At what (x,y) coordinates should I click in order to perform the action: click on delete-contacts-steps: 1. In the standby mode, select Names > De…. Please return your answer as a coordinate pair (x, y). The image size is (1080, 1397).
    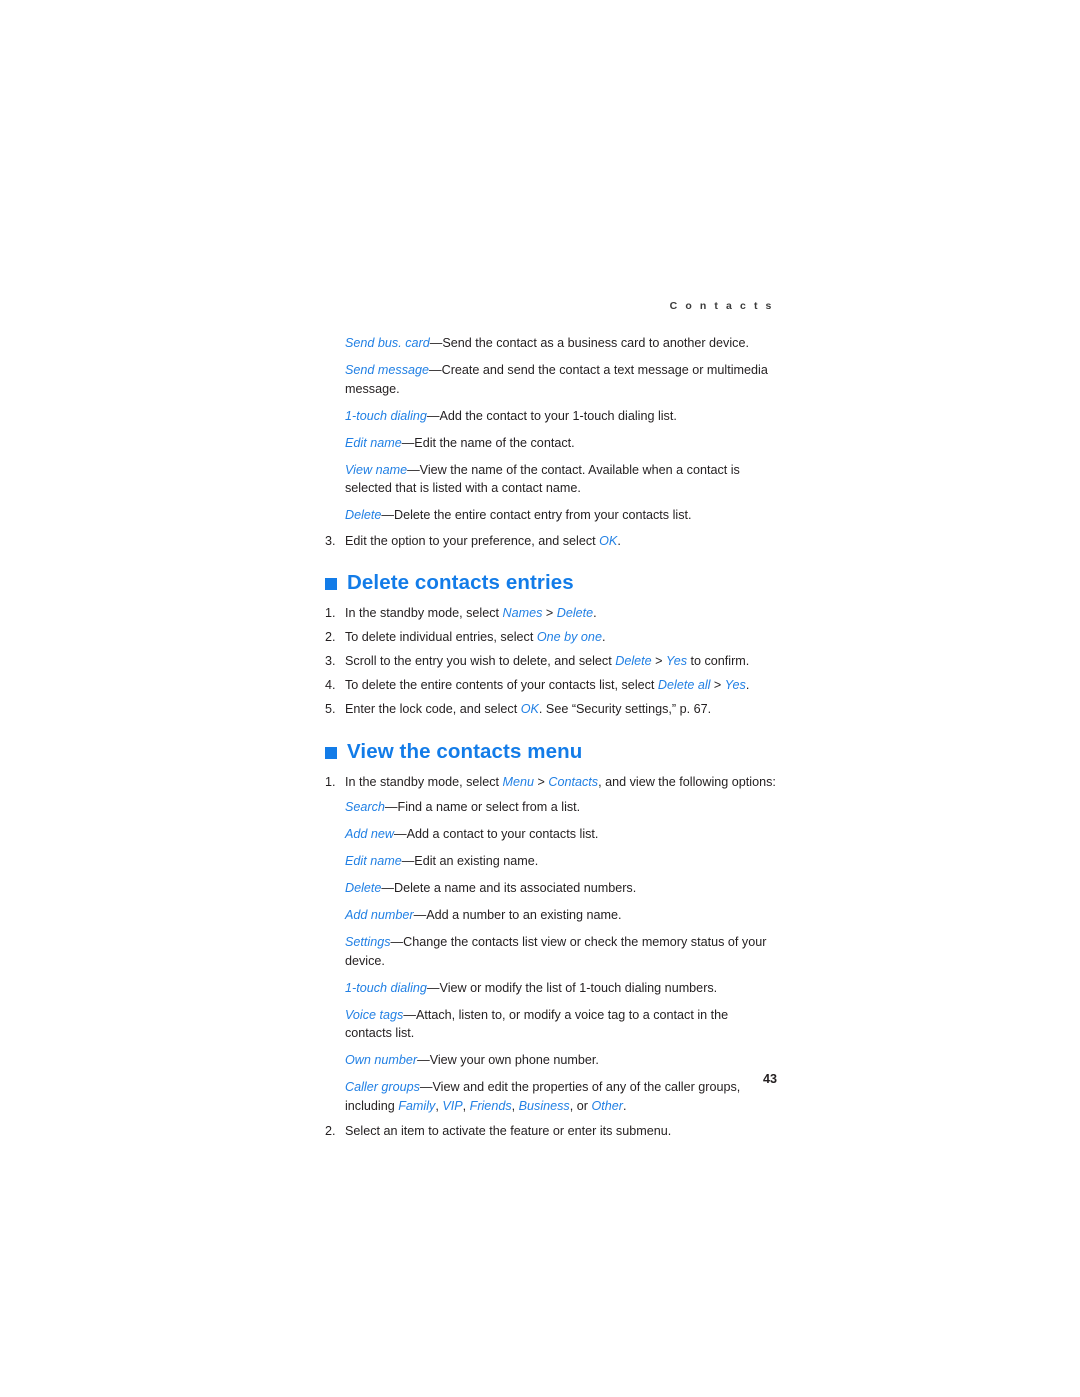
    Looking at the image, I should click on (551, 661).